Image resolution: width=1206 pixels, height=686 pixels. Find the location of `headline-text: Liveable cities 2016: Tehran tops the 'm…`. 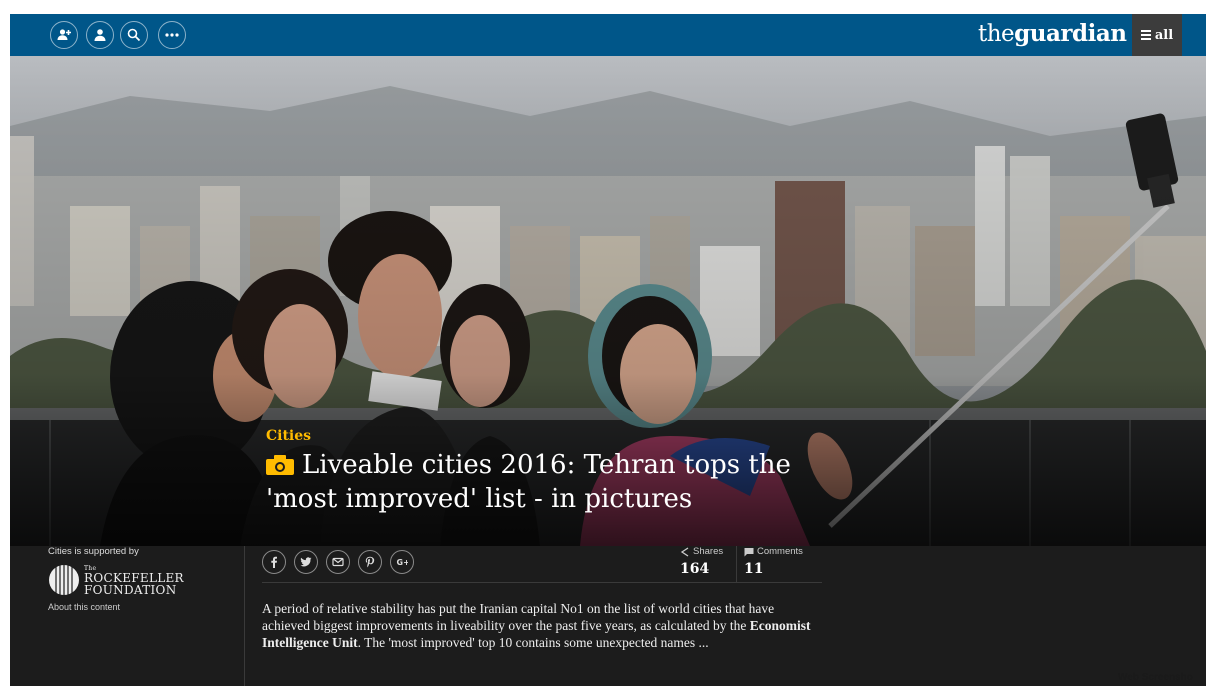

headline-text: Liveable cities 2016: Tehran tops the 'm… is located at coordinates (528, 482).